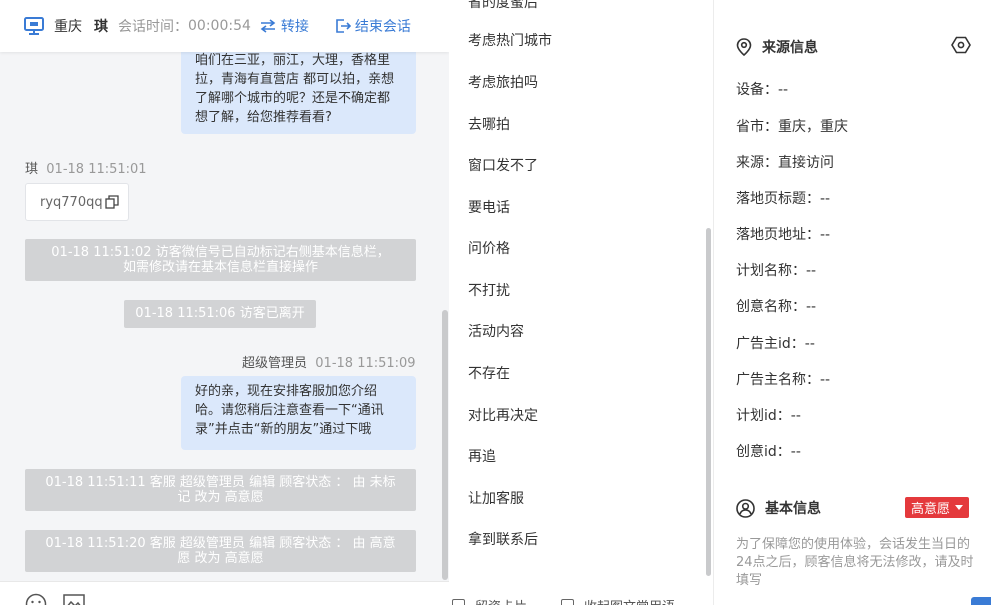 The width and height of the screenshot is (991, 605). Describe the element at coordinates (111, 202) in the screenshot. I see `copy-icon` at that location.